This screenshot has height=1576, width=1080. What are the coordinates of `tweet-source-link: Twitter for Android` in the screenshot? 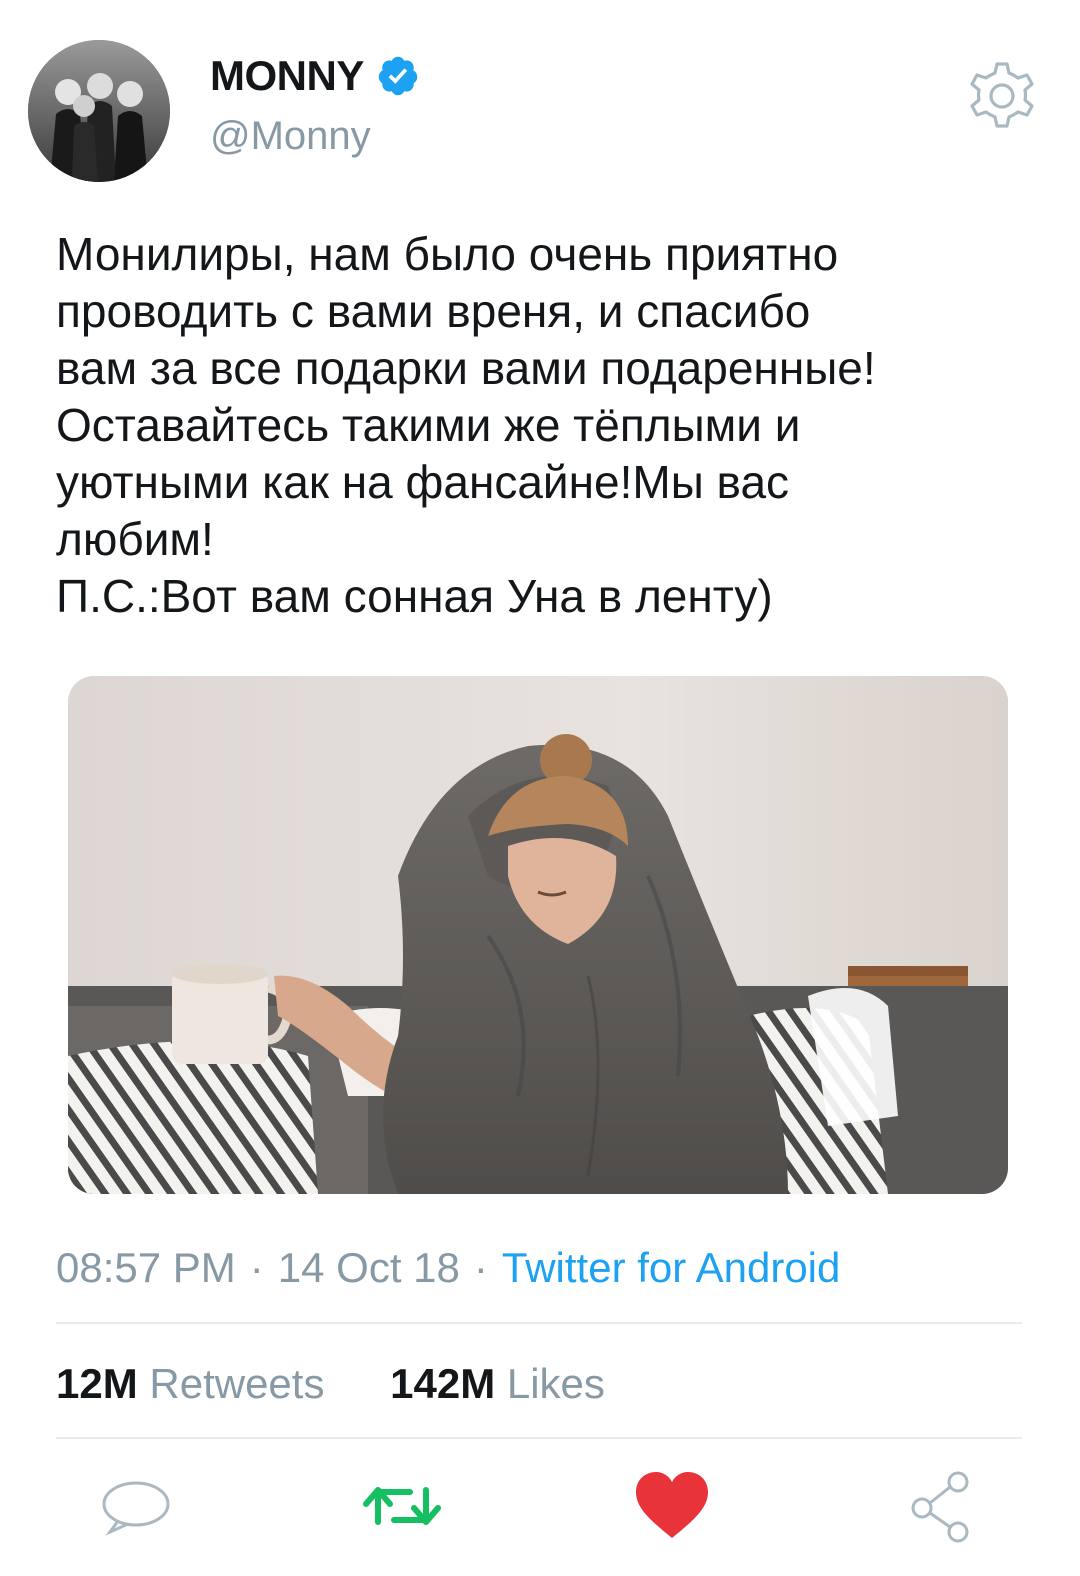 It's located at (671, 1267).